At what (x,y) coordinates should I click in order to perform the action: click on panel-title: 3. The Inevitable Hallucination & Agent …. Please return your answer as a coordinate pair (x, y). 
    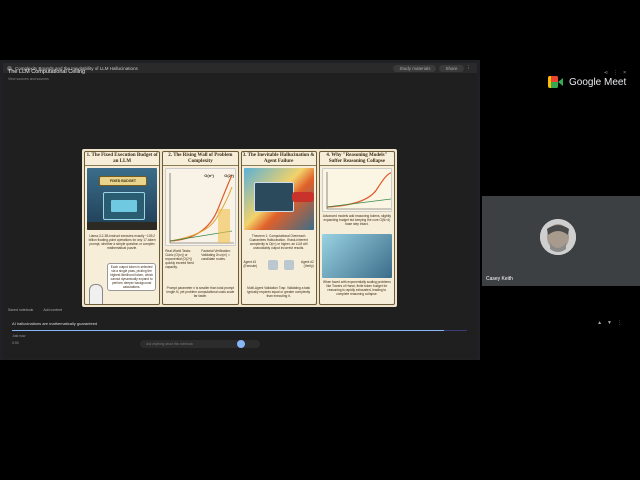
    Looking at the image, I should click on (278, 159).